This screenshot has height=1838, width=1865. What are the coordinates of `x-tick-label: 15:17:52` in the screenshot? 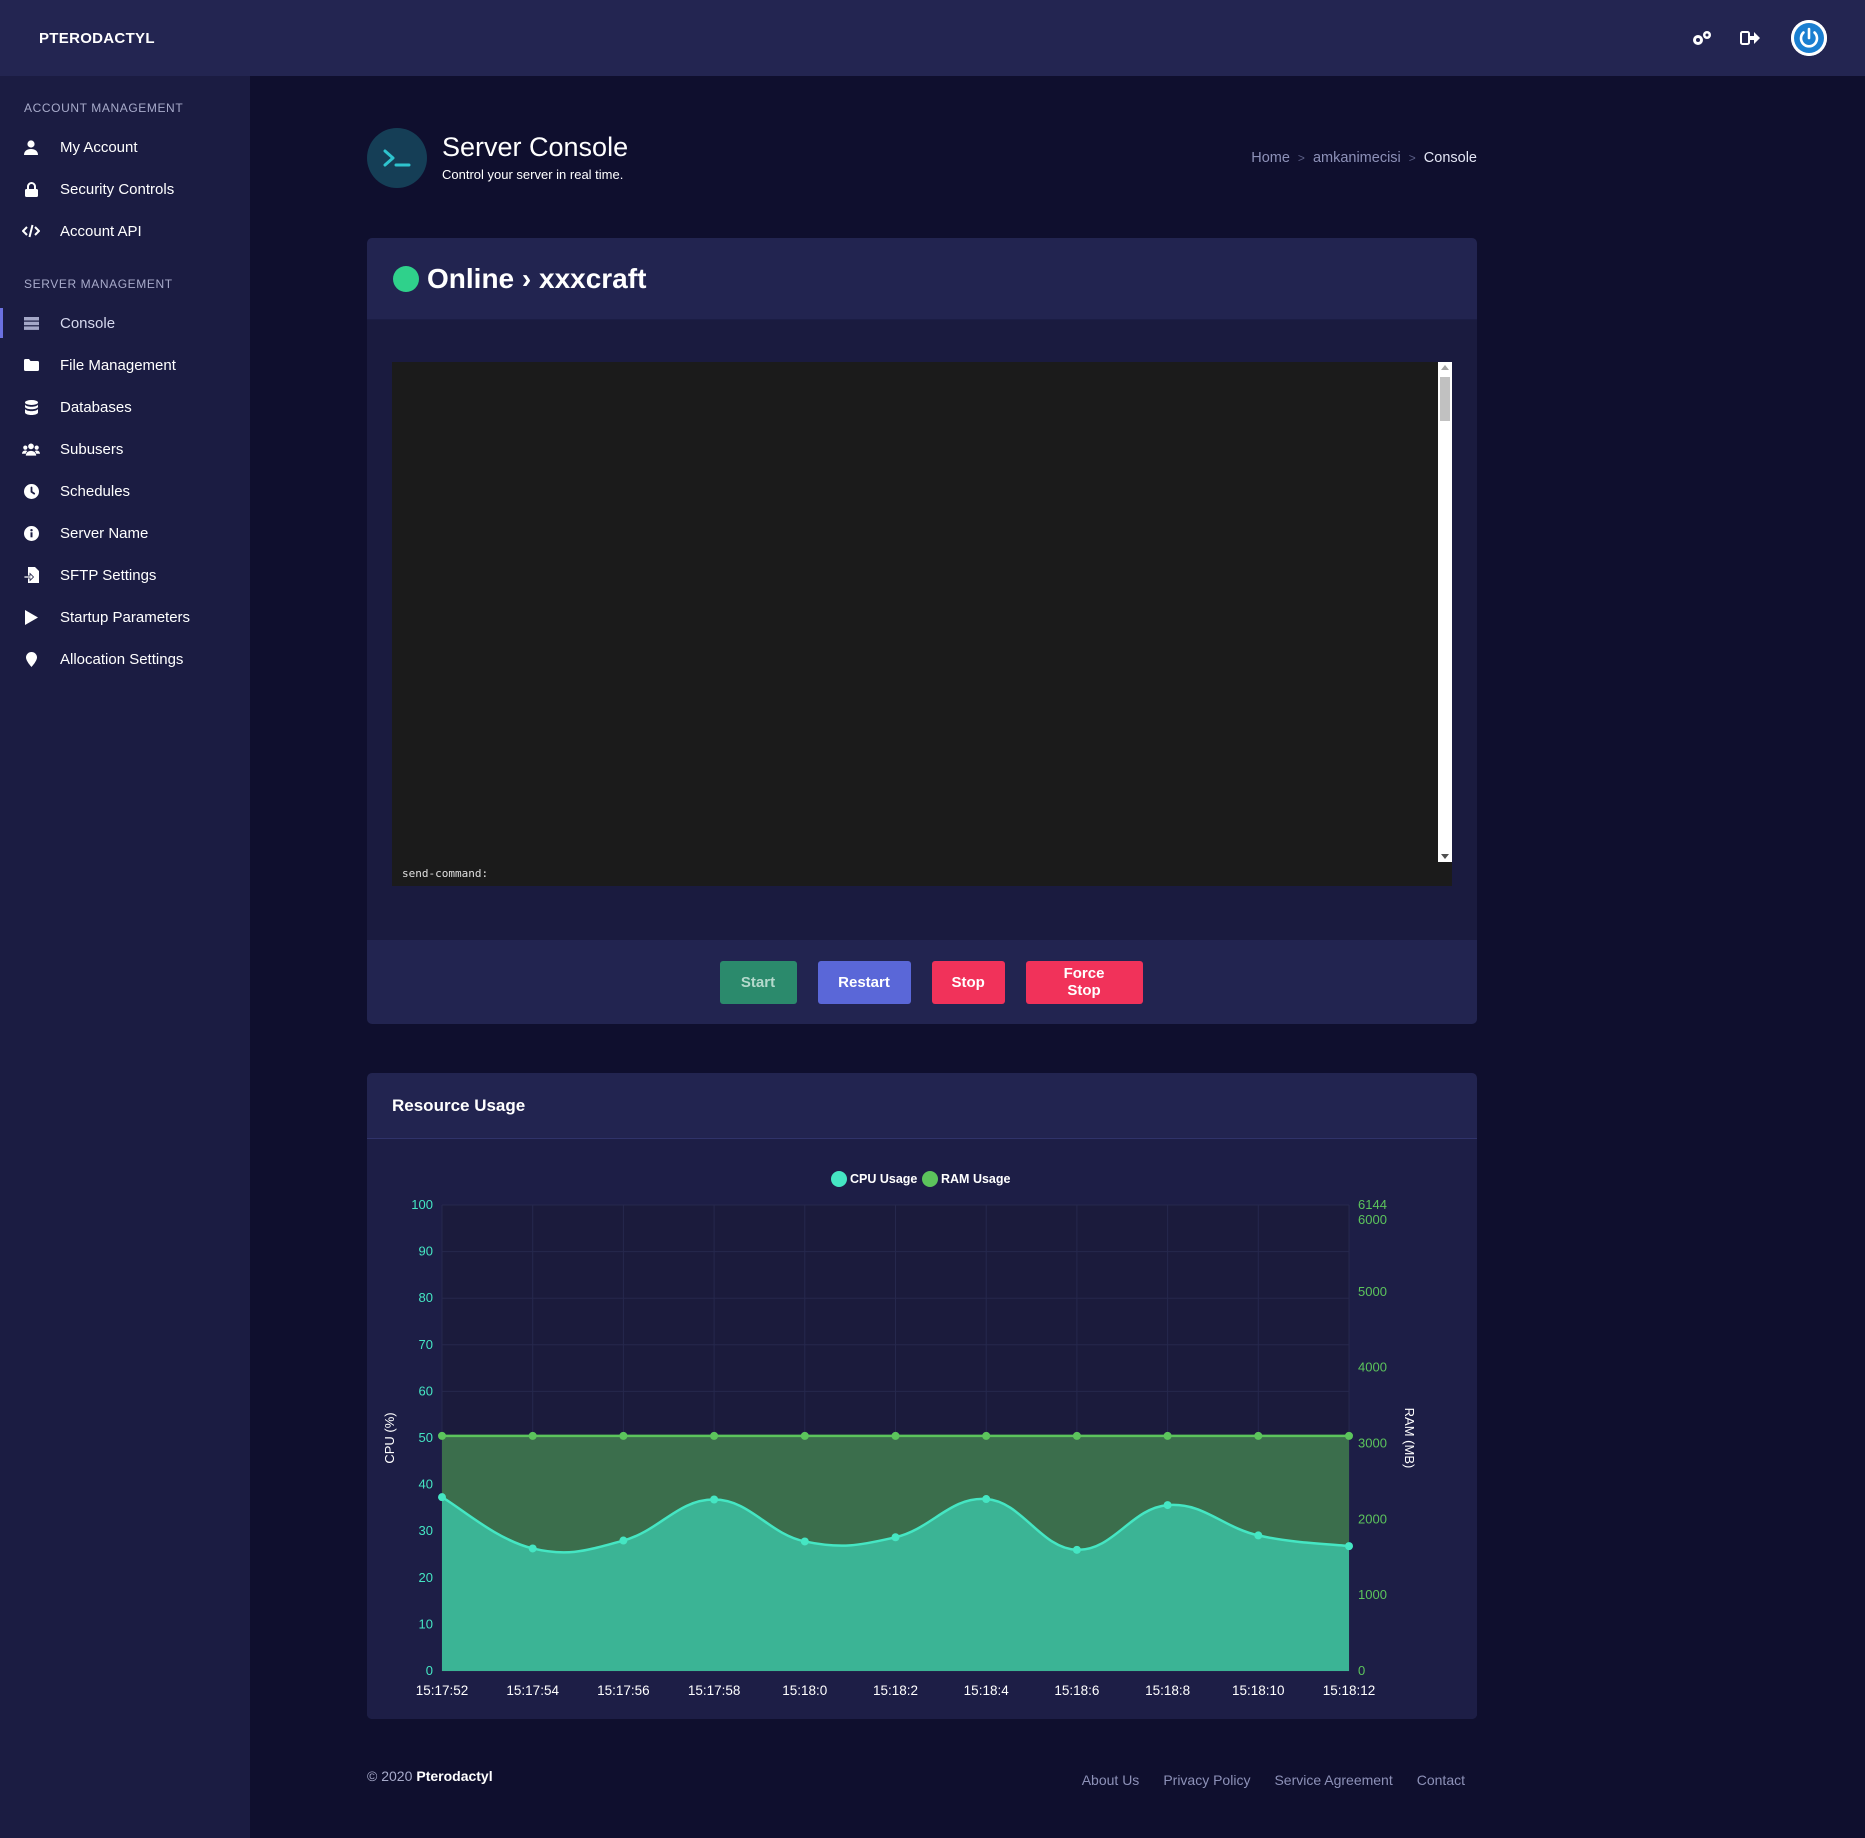 It's located at (442, 1690).